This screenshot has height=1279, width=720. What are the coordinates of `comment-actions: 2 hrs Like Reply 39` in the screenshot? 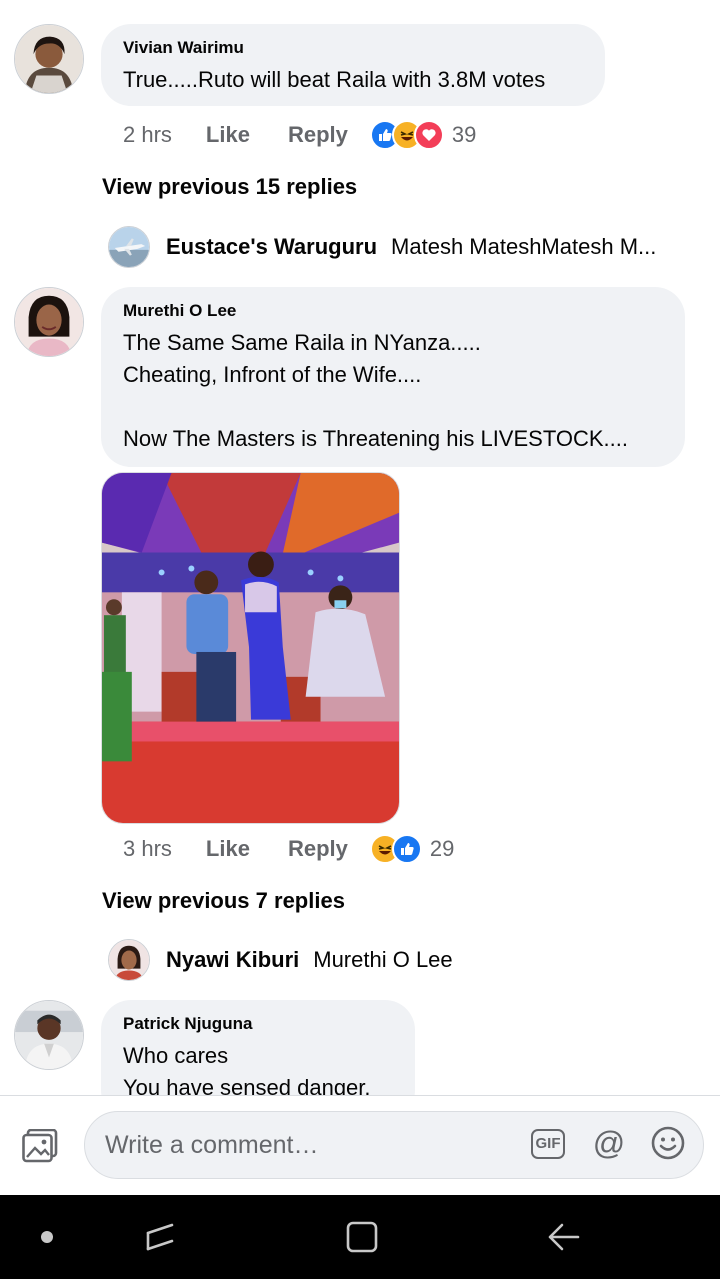 It's located at (299, 135).